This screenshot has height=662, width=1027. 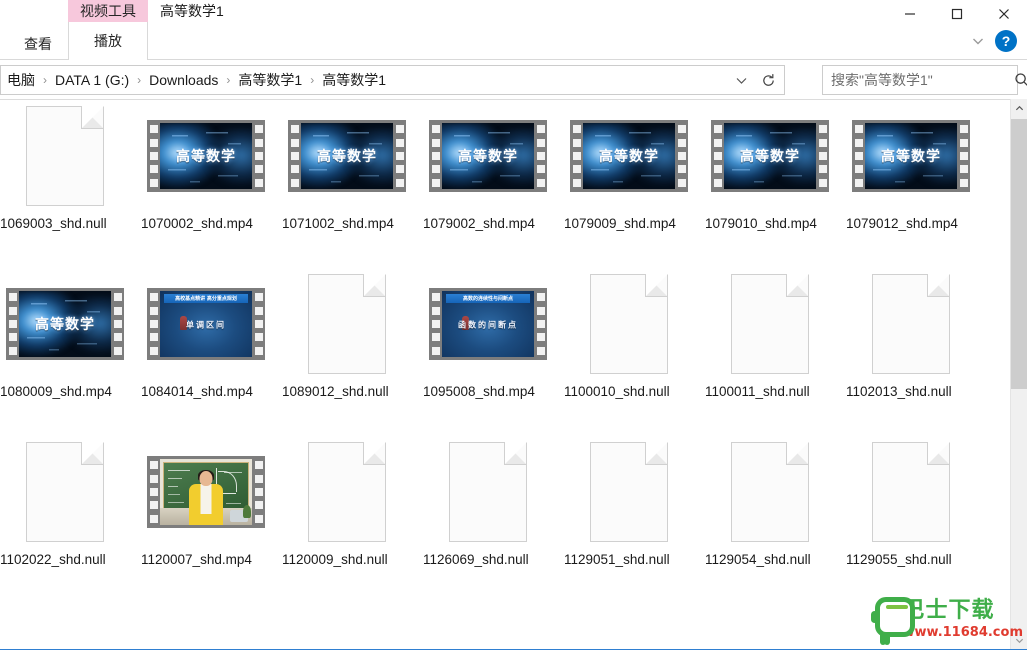 I want to click on file-item: 高等数学 1071002_shd.mp4, so click(x=347, y=166).